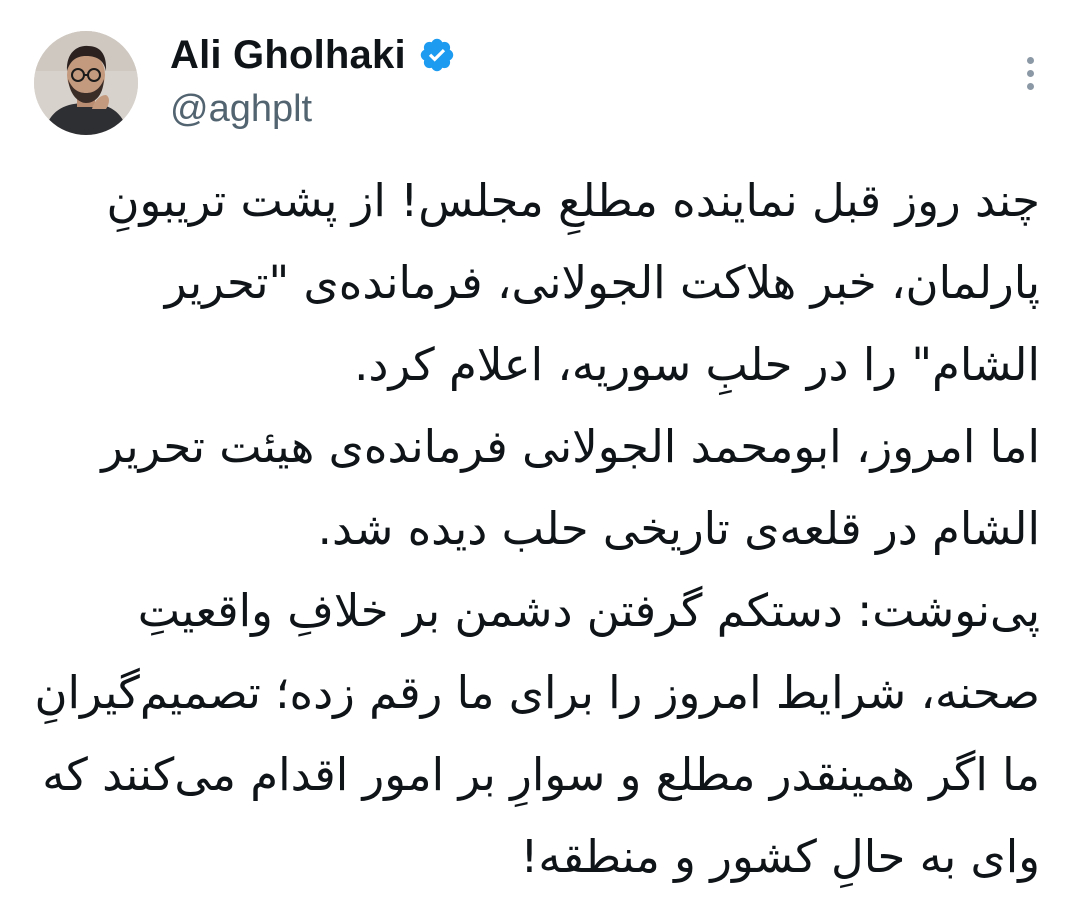 The width and height of the screenshot is (1080, 905). I want to click on author-avatar, so click(86, 83).